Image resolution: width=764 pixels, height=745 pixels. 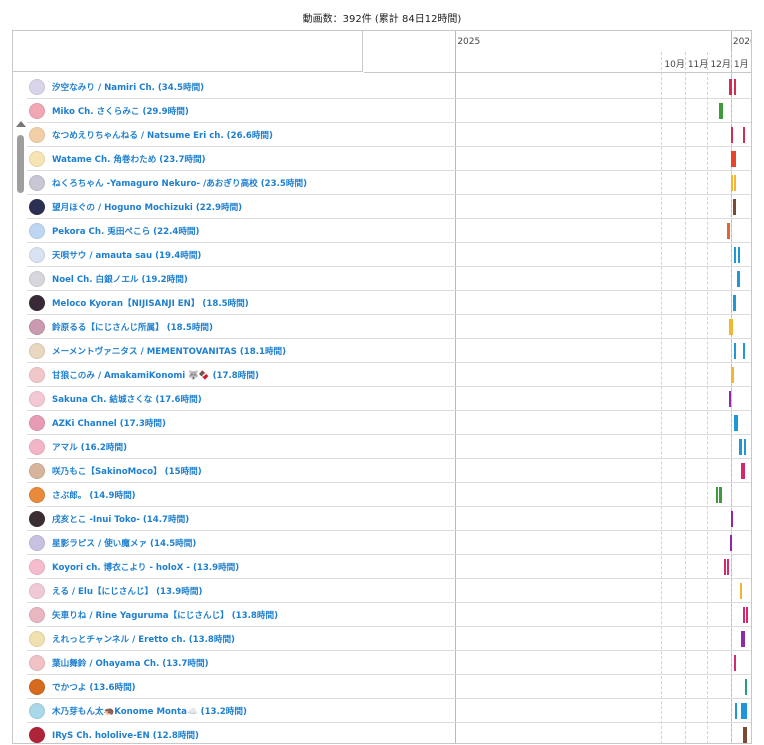 I want to click on channel-link: Noel Ch. 白銀ノエル (19.2時間), so click(x=120, y=279).